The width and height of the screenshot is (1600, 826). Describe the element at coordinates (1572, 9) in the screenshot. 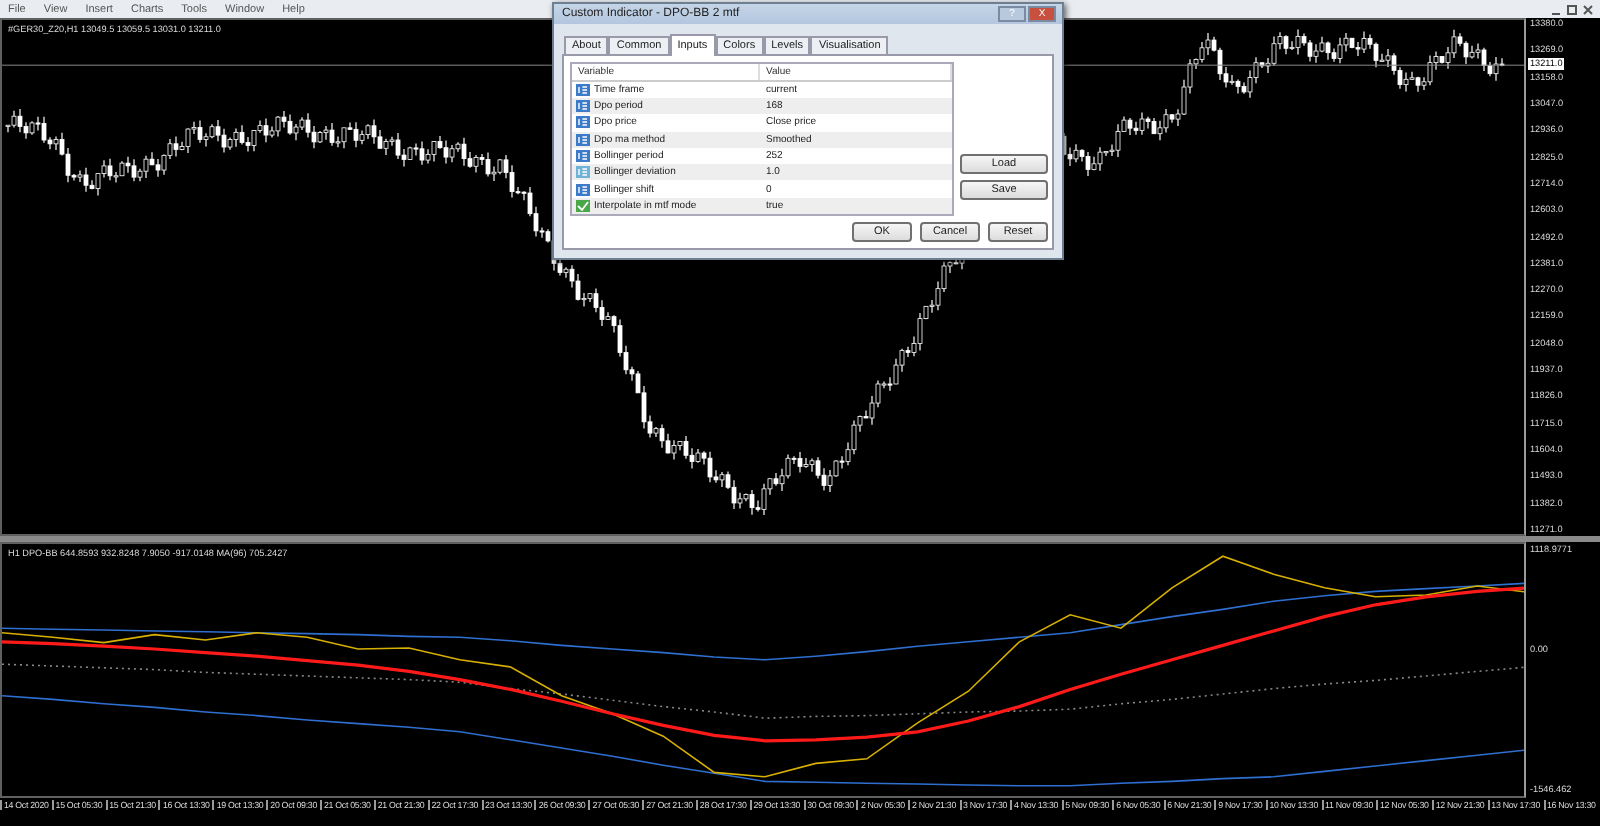

I see `restore-icon` at that location.